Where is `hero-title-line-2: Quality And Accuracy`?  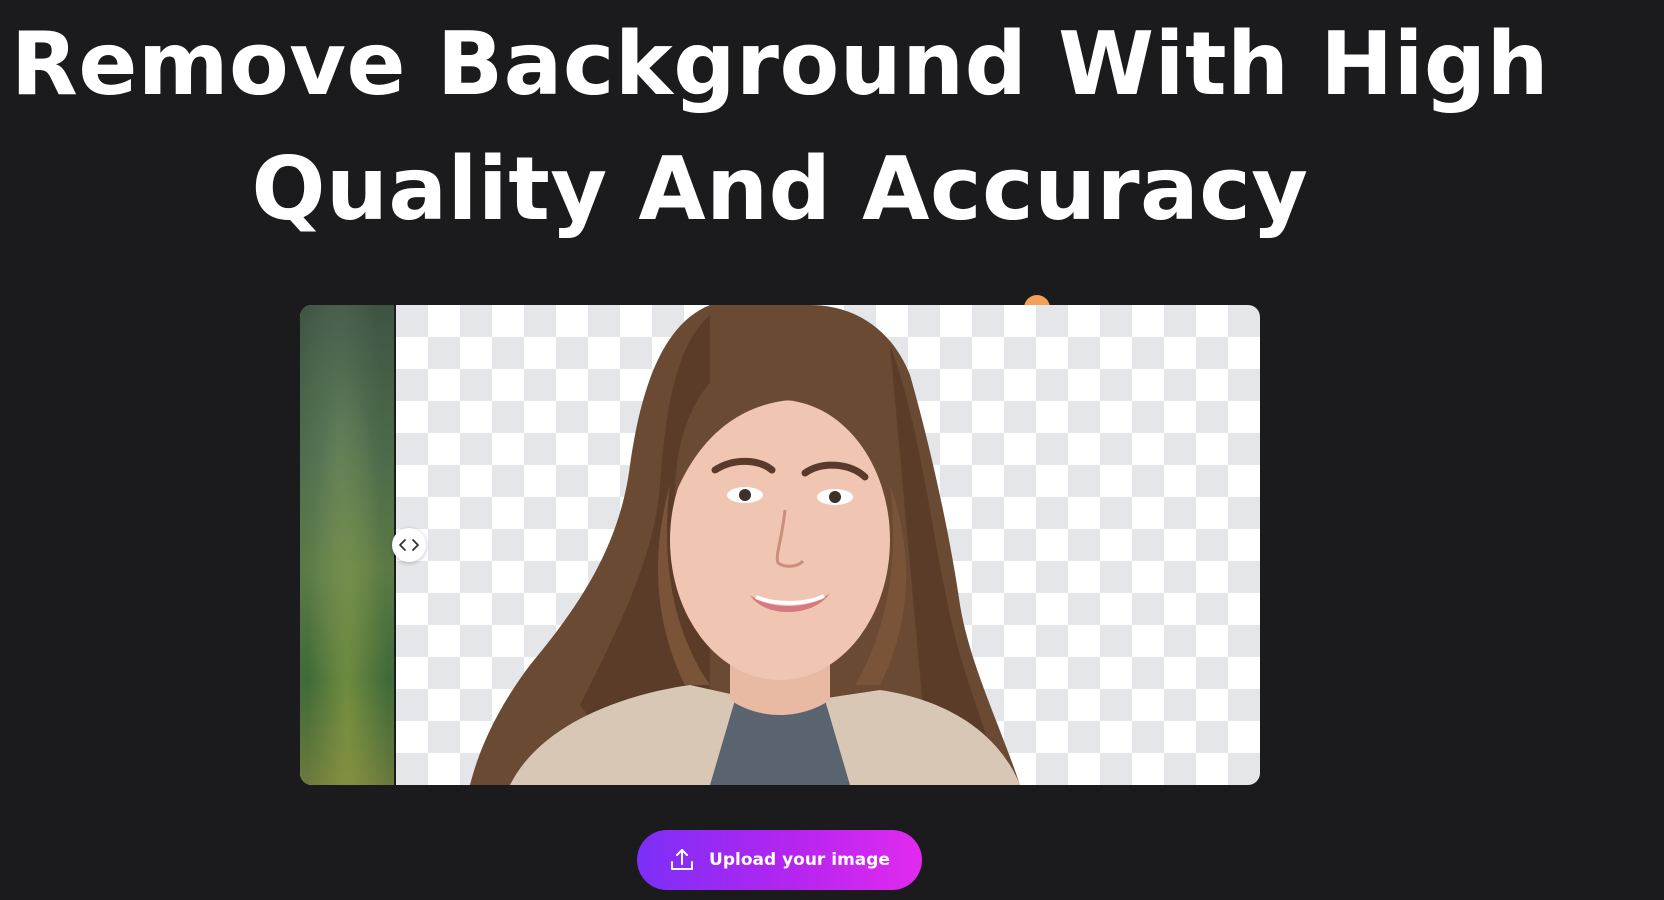 hero-title-line-2: Quality And Accuracy is located at coordinates (780, 189).